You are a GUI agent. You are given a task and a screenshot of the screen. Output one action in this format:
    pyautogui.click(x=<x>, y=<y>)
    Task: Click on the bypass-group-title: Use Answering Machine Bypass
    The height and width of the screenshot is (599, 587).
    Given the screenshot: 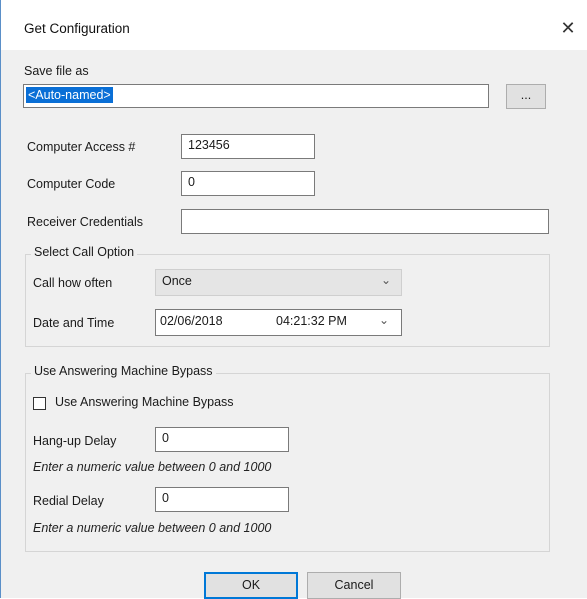 What is the action you would take?
    pyautogui.click(x=123, y=371)
    